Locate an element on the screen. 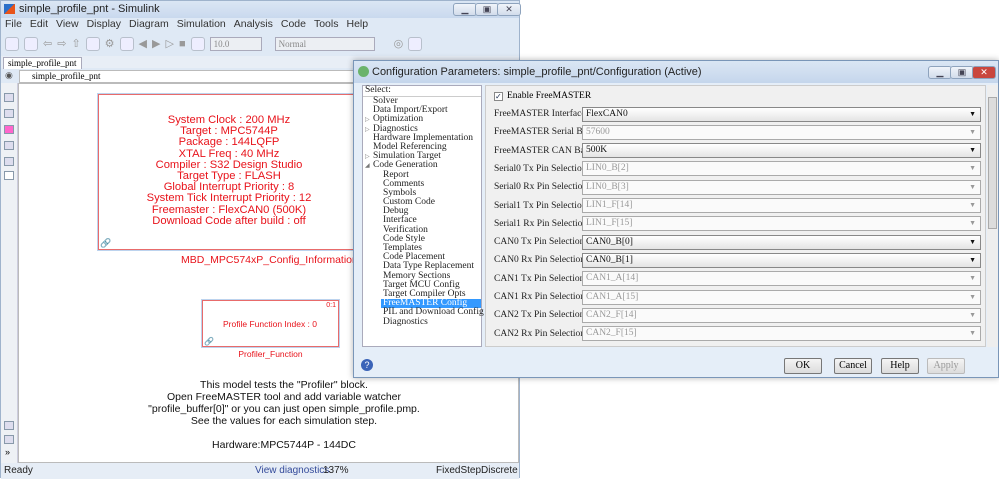 This screenshot has width=999, height=479. properties-icon is located at coordinates (9, 439).